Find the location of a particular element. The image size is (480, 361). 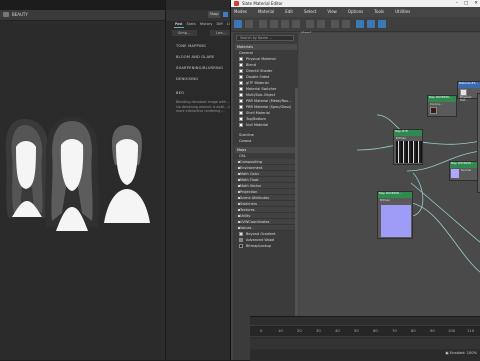

bitmap-preview is located at coordinates (396, 221).